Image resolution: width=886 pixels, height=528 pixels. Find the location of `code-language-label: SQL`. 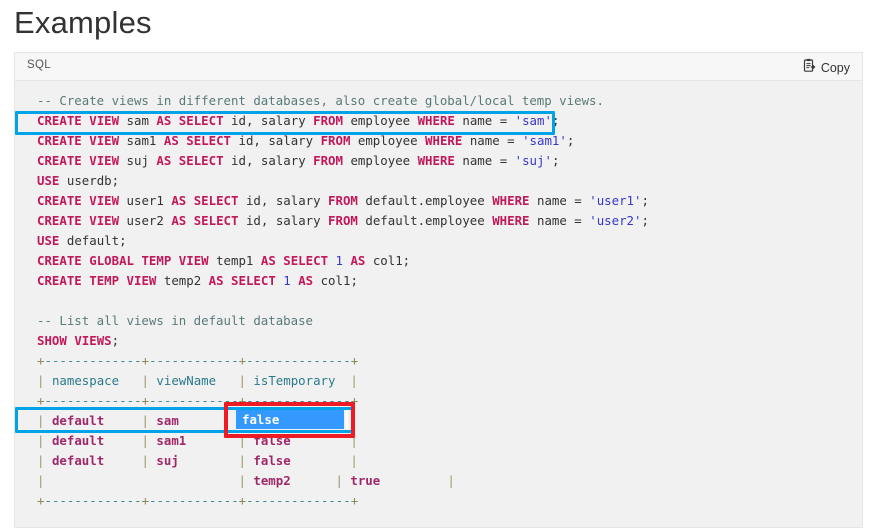

code-language-label: SQL is located at coordinates (39, 65).